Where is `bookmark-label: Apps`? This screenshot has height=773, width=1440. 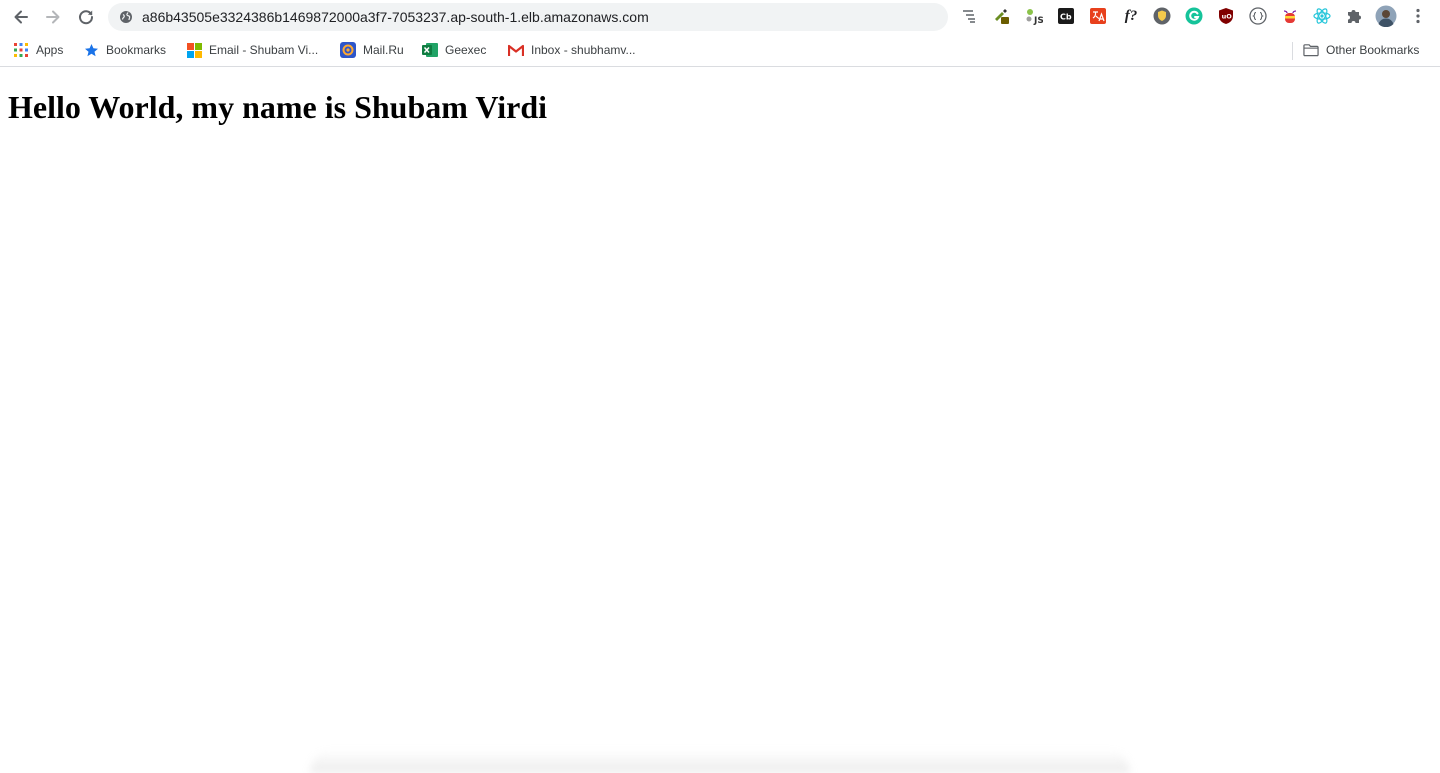
bookmark-label: Apps is located at coordinates (50, 50).